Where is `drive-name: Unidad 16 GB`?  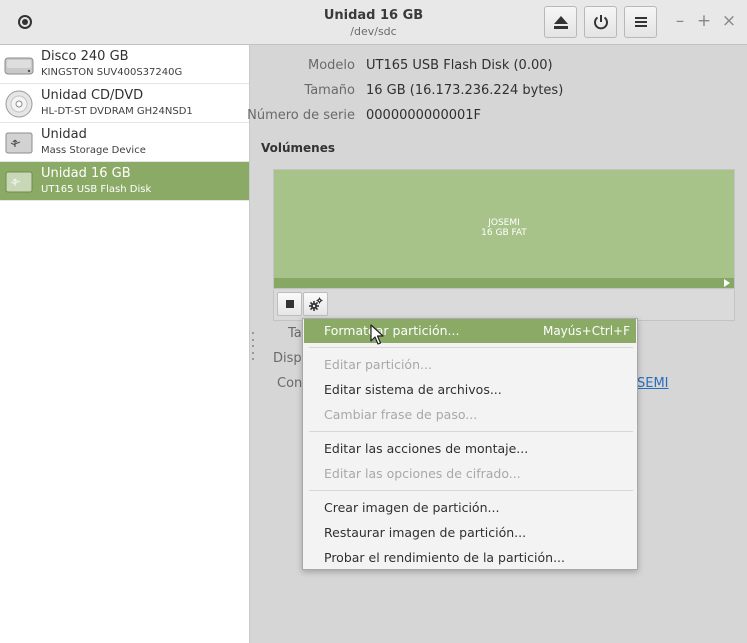 drive-name: Unidad 16 GB is located at coordinates (86, 173).